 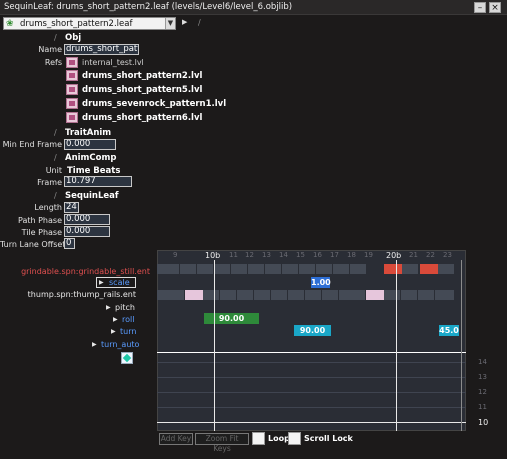 I want to click on path-phase-label: Path Phase, so click(x=39, y=220).